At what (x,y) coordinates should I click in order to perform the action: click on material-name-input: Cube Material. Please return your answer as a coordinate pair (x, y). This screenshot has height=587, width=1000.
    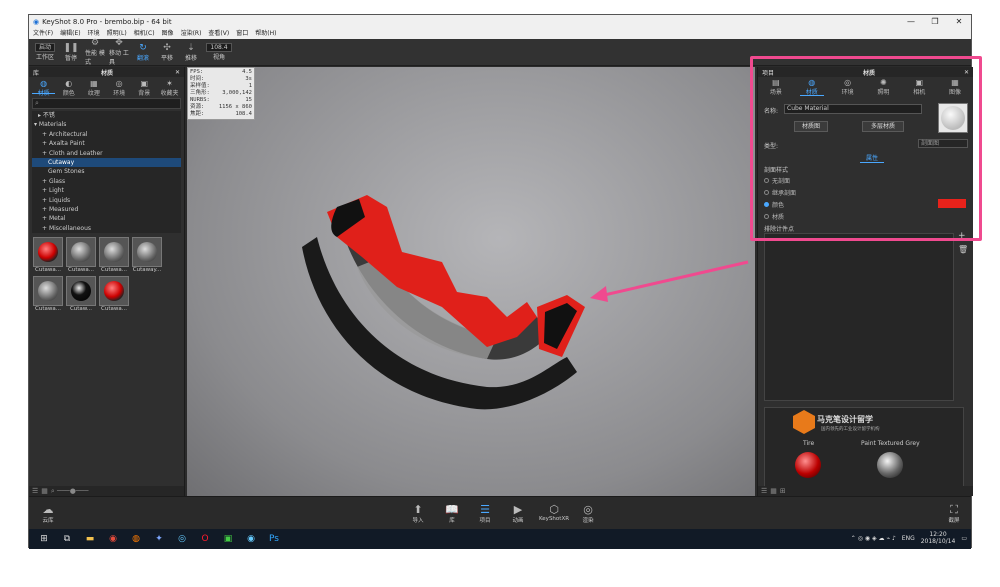
    Looking at the image, I should click on (853, 109).